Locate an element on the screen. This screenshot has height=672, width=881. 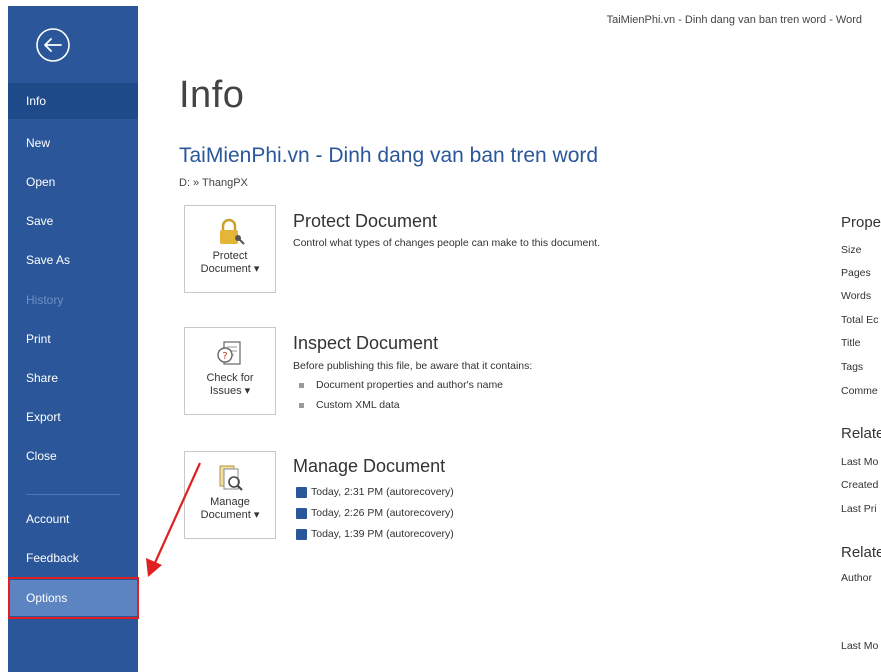
version-item: Today, 1:39 PM (autorecovery) is located at coordinates (375, 534).